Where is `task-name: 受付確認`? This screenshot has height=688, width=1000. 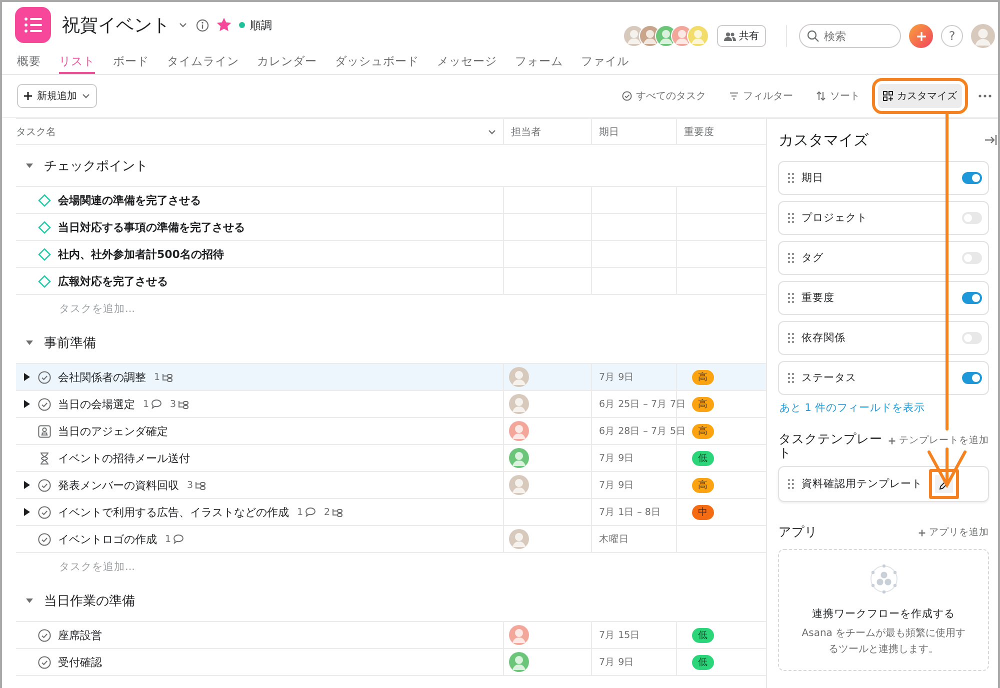
task-name: 受付確認 is located at coordinates (80, 662).